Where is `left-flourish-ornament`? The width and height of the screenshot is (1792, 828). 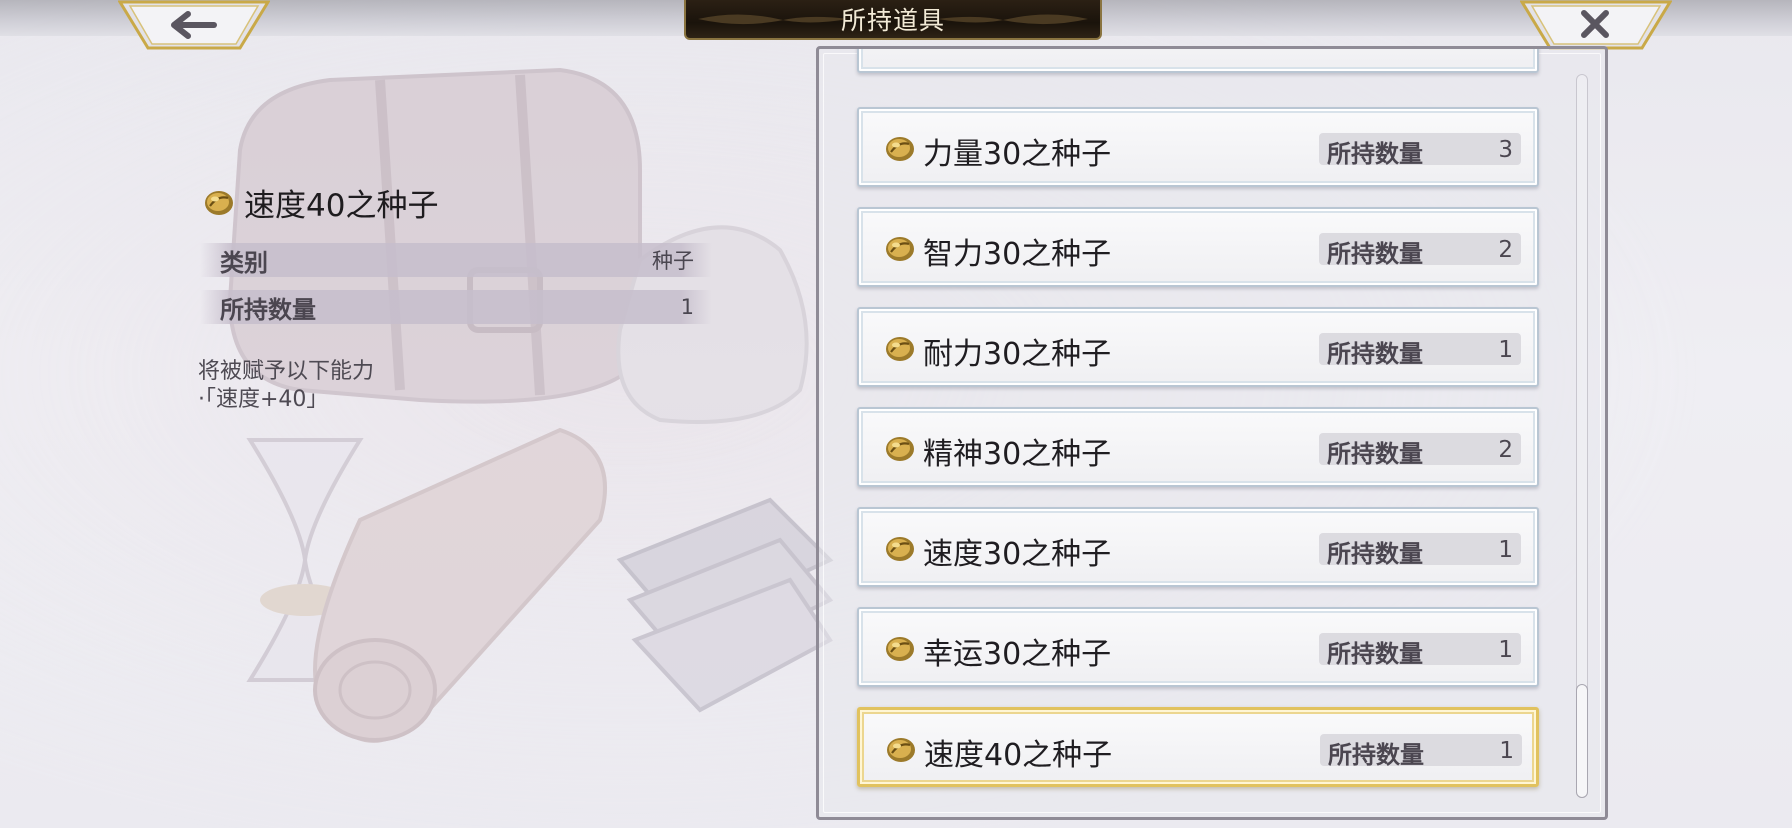
left-flourish-ornament is located at coordinates (773, 19).